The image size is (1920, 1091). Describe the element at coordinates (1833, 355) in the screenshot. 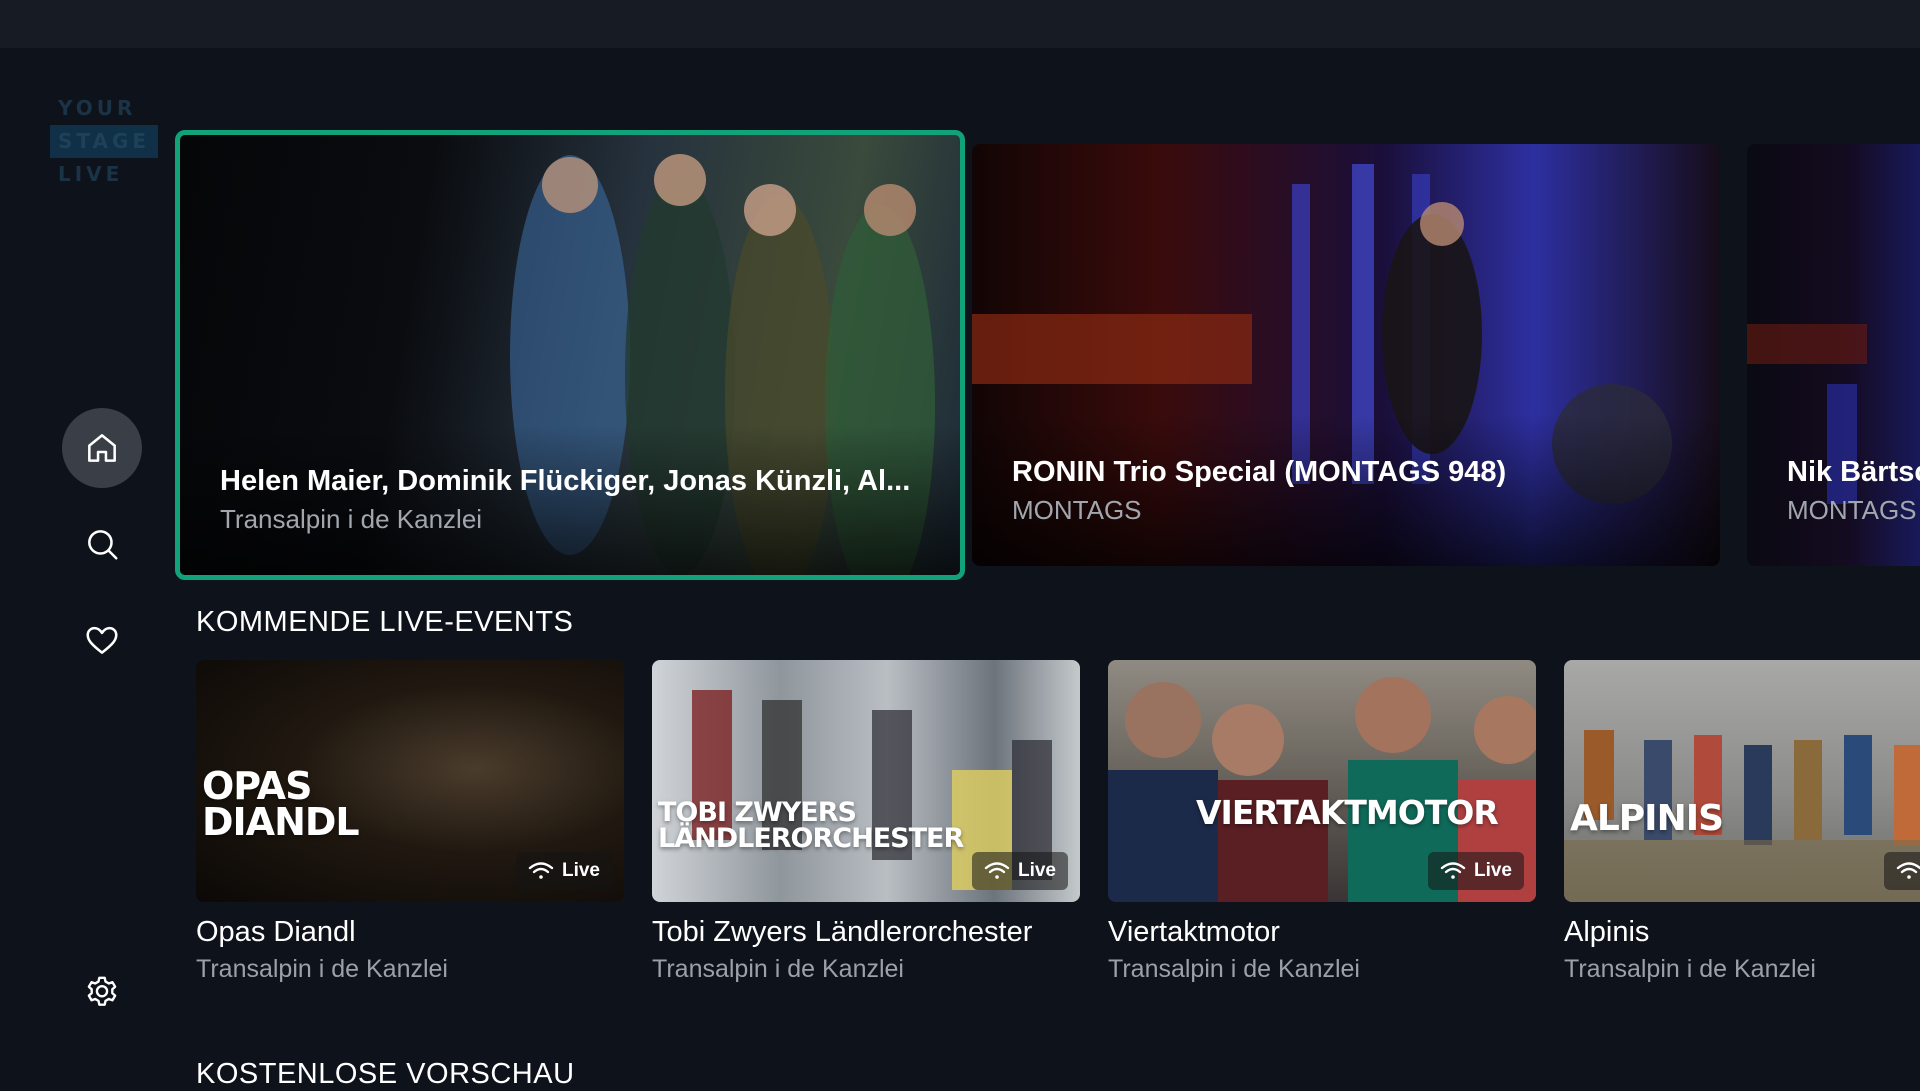

I see `hero-card-3: Nik Bärtsc MONTAGS` at that location.